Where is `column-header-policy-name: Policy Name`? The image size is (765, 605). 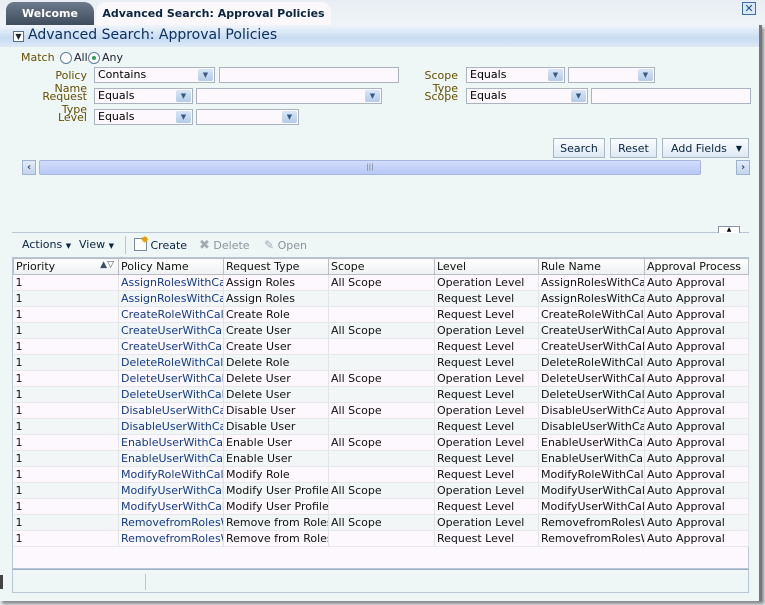
column-header-policy-name: Policy Name is located at coordinates (171, 266).